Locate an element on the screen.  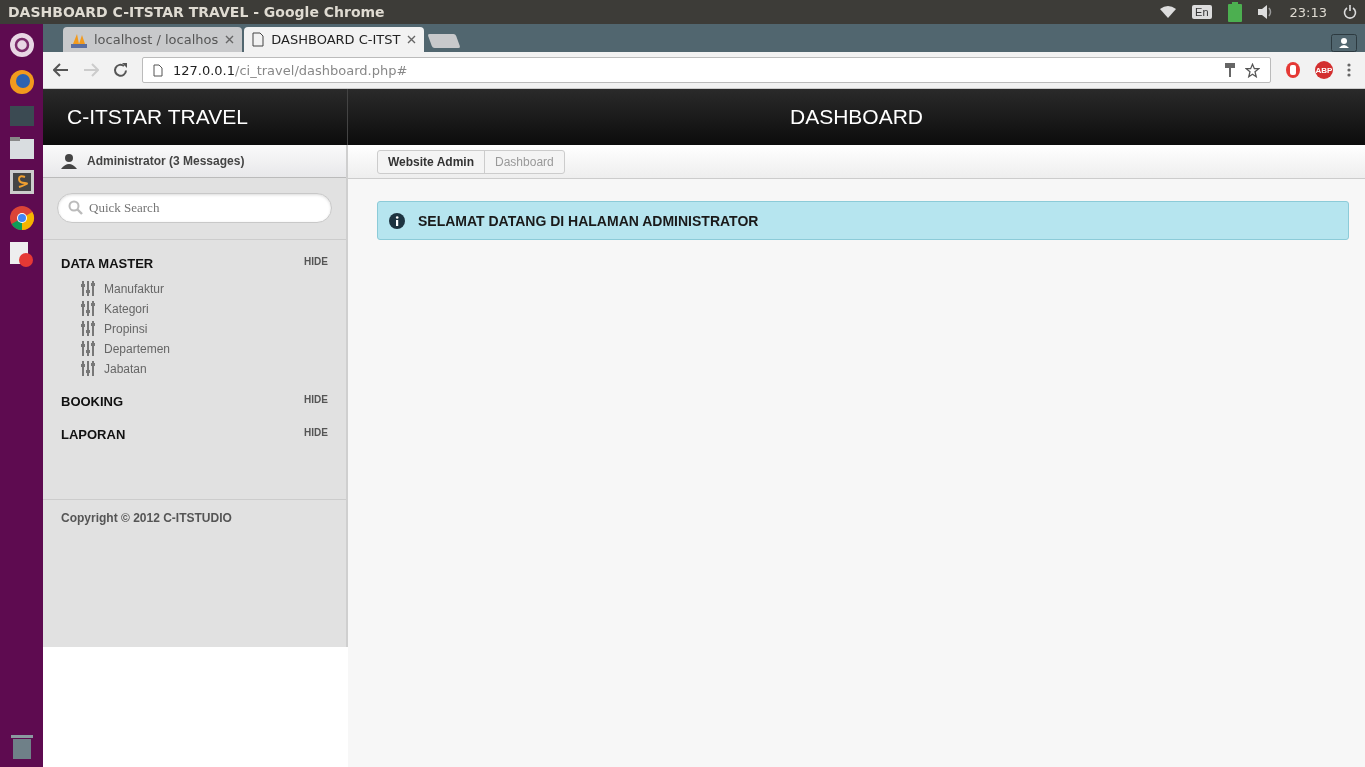
chrome-icon is located at coordinates (21, 218).